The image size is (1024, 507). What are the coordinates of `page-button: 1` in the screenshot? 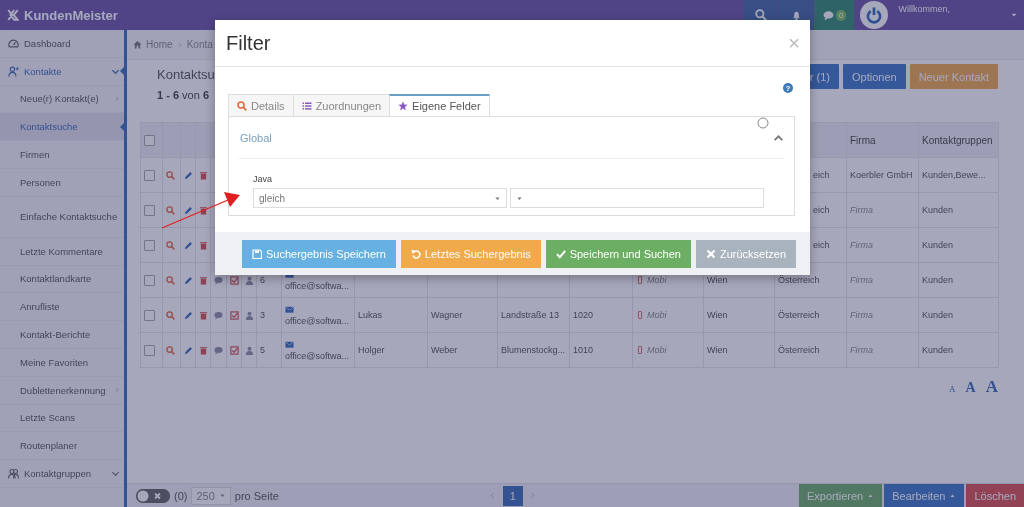 It's located at (512, 495).